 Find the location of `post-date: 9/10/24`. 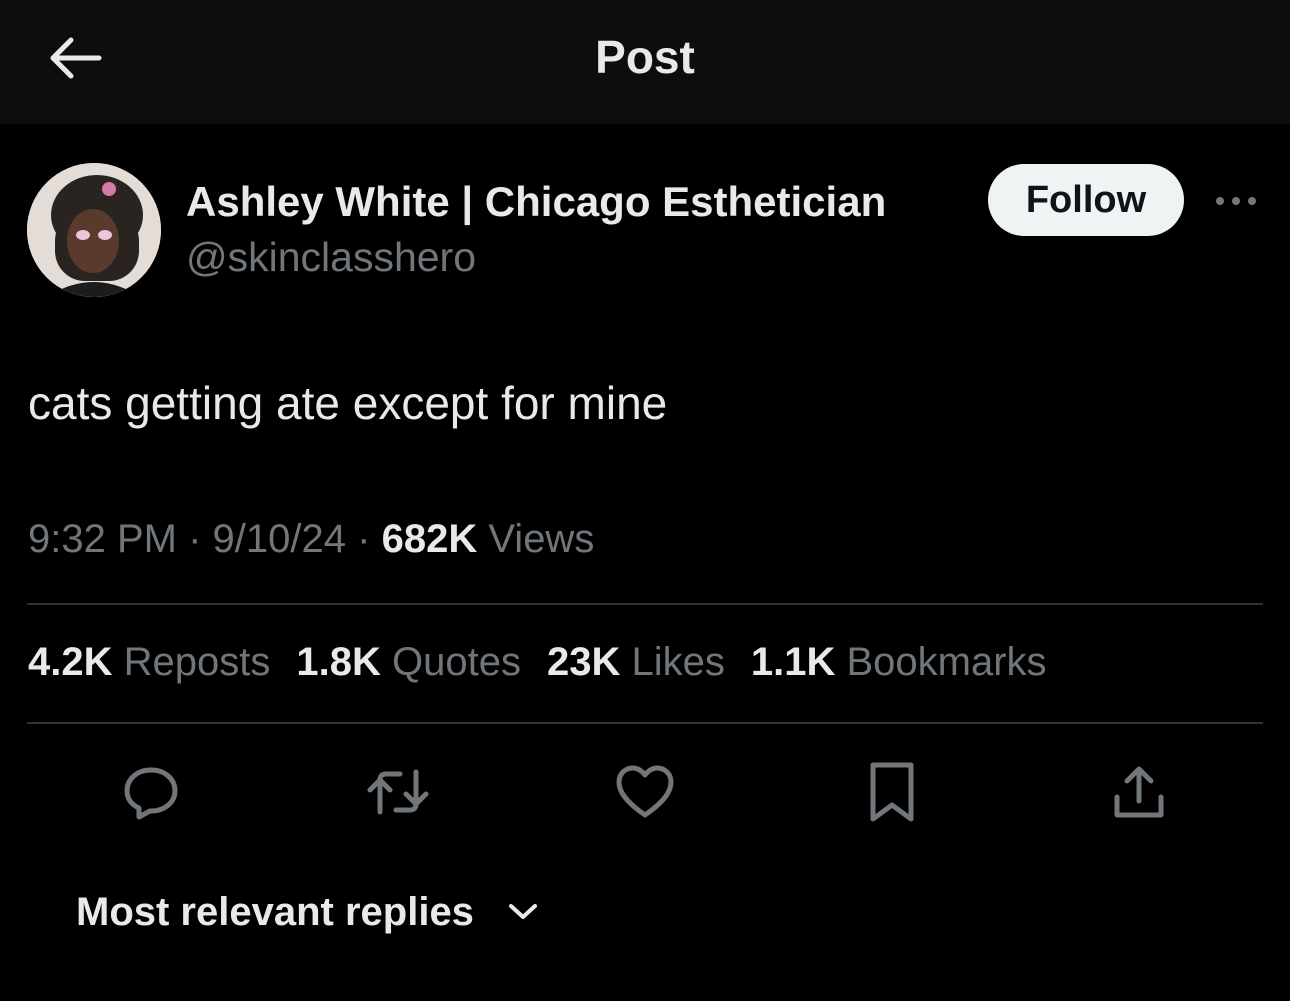

post-date: 9/10/24 is located at coordinates (279, 539).